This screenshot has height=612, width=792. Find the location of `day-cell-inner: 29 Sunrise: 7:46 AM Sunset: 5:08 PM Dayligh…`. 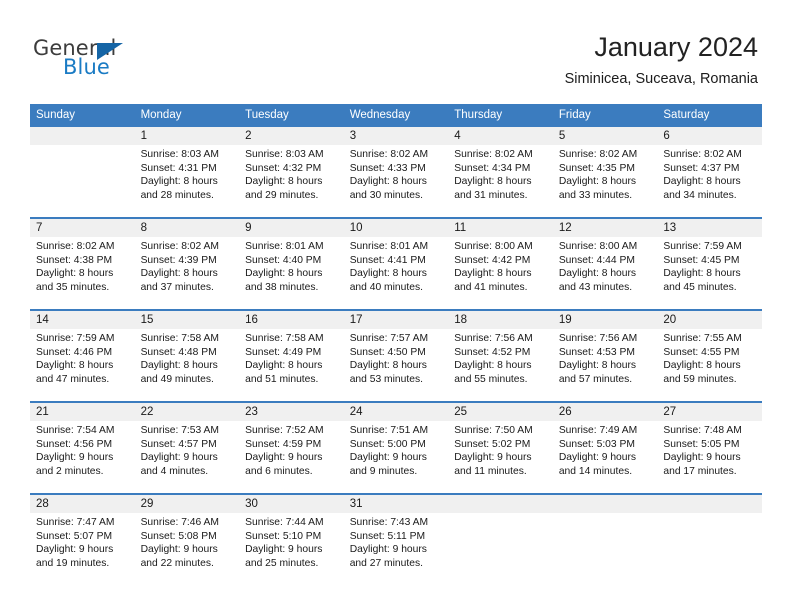

day-cell-inner: 29 Sunrise: 7:46 AM Sunset: 5:08 PM Dayligh… is located at coordinates (187, 540).